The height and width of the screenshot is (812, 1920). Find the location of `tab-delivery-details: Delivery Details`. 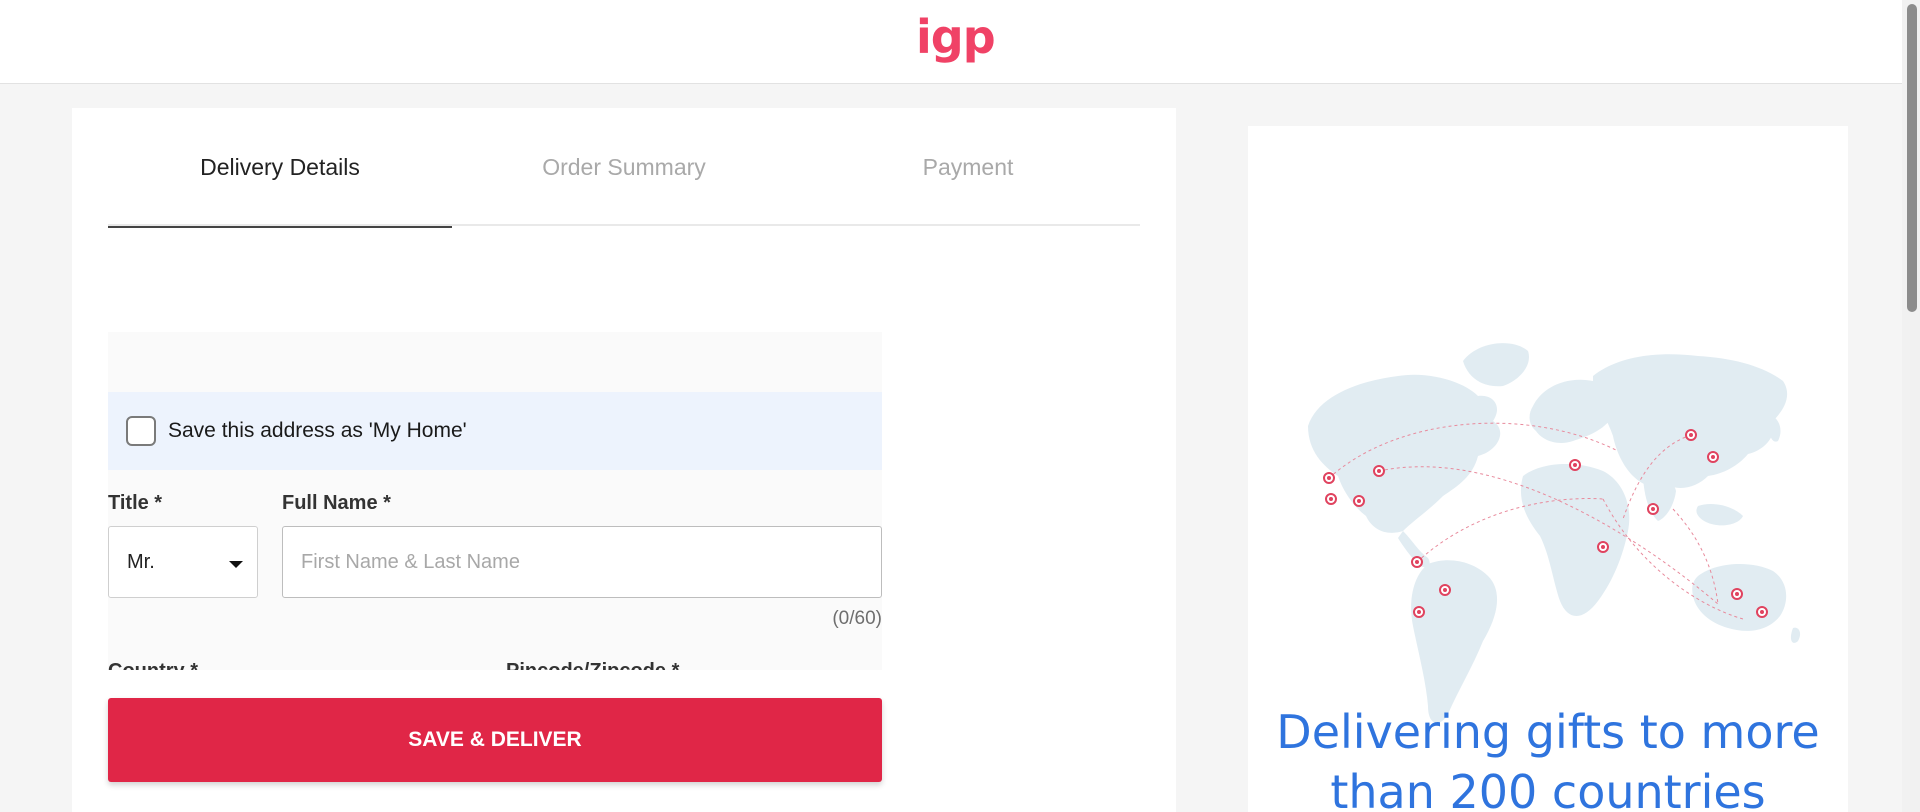

tab-delivery-details: Delivery Details is located at coordinates (280, 168).